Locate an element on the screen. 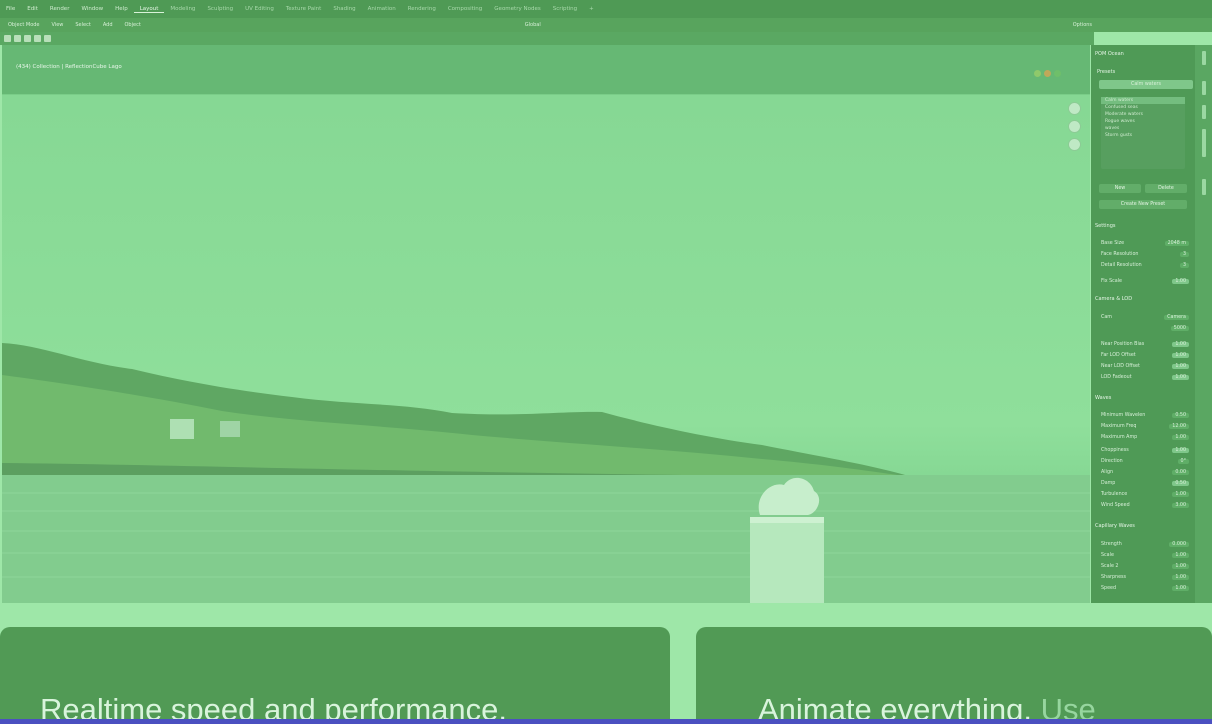 The height and width of the screenshot is (724, 1212). capillary-row: Strength 0.000 is located at coordinates (1145, 544).